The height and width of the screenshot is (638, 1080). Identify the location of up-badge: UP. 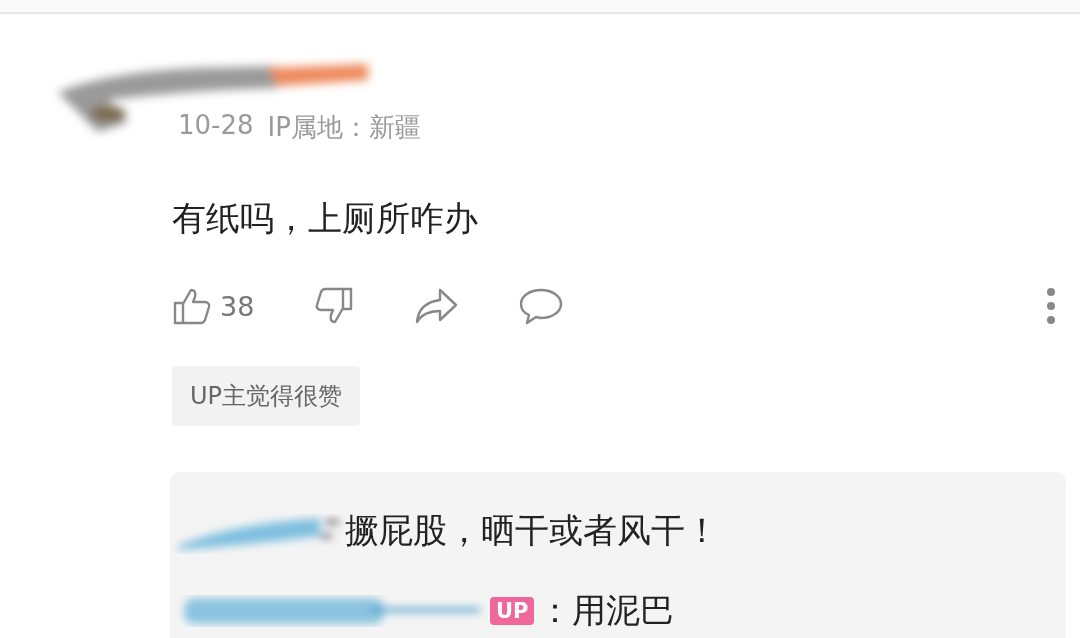
(512, 611).